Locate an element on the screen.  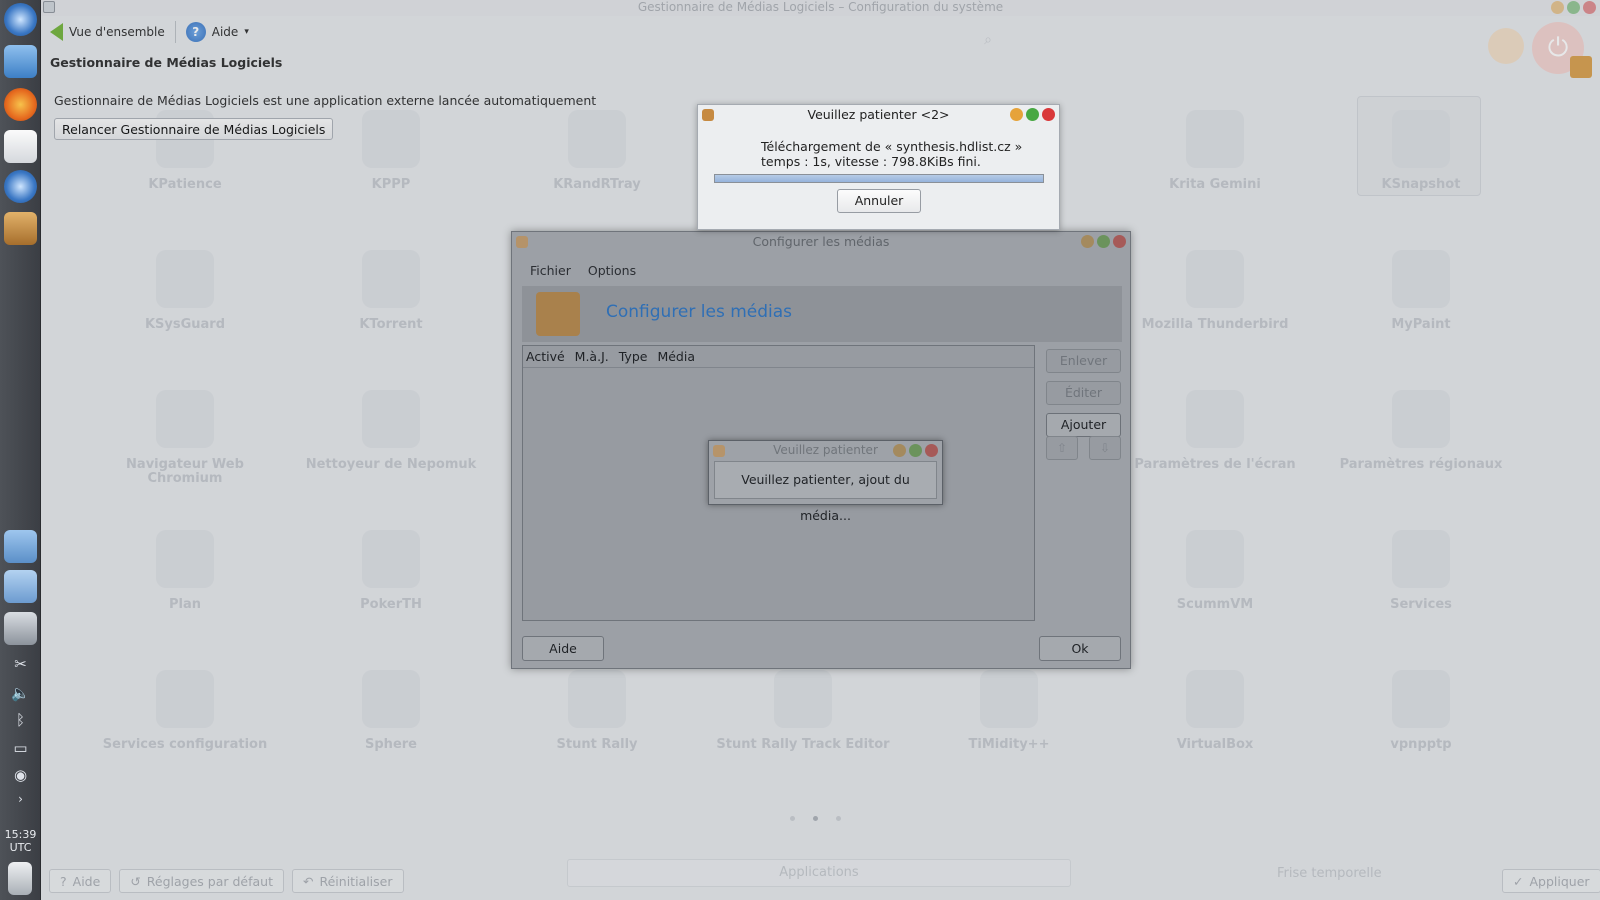
download-dialog-title: Veuillez patienter <2> is located at coordinates (878, 114).